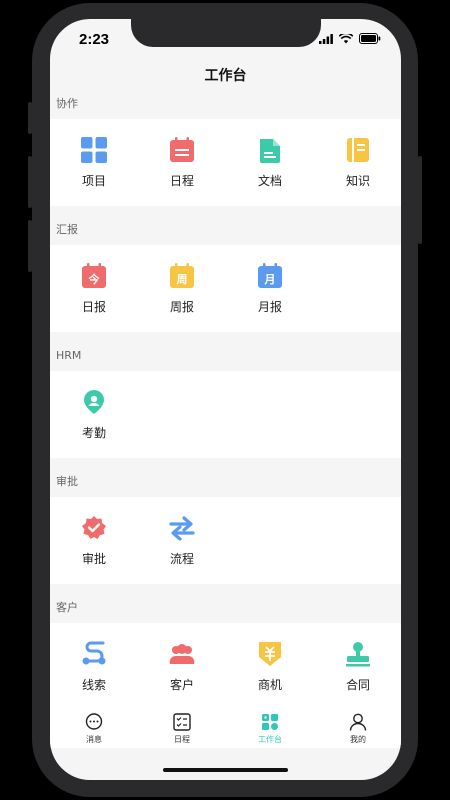  What do you see at coordinates (94, 739) in the screenshot?
I see `tab-label: 消息` at bounding box center [94, 739].